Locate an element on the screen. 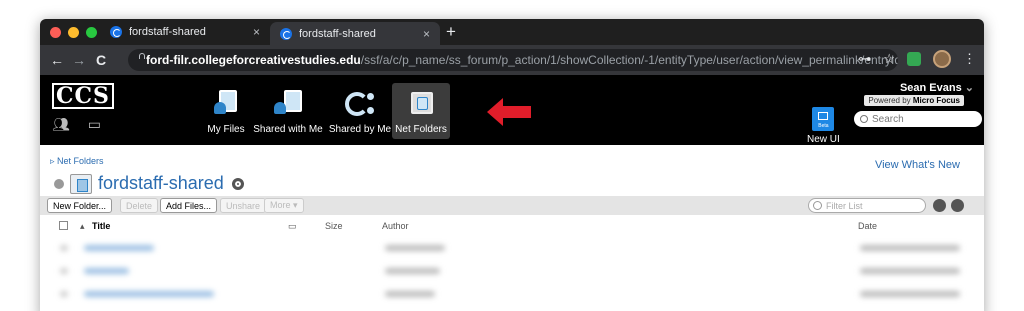  user-name: Sean Evans is located at coordinates (930, 88).